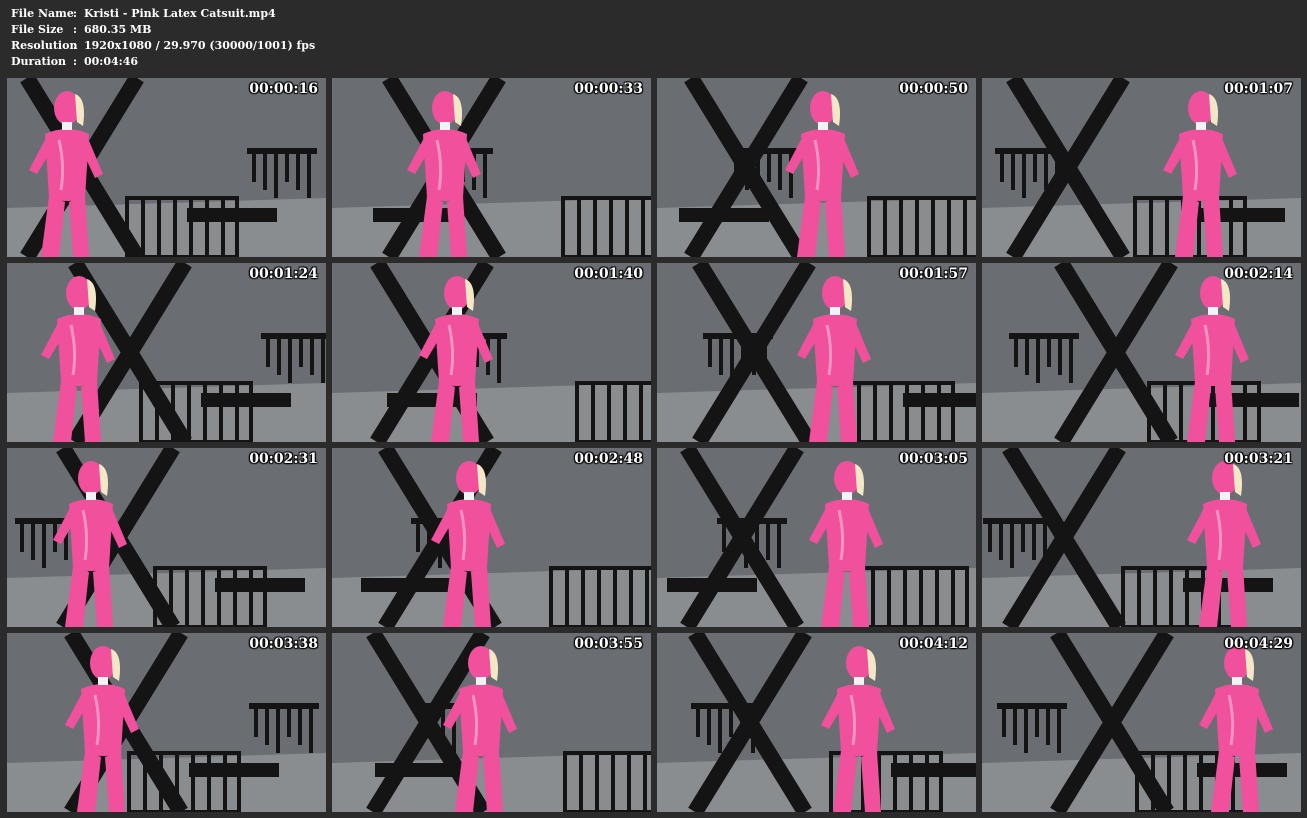 The width and height of the screenshot is (1307, 818). I want to click on timestamp-label: 00:03:38, so click(283, 644).